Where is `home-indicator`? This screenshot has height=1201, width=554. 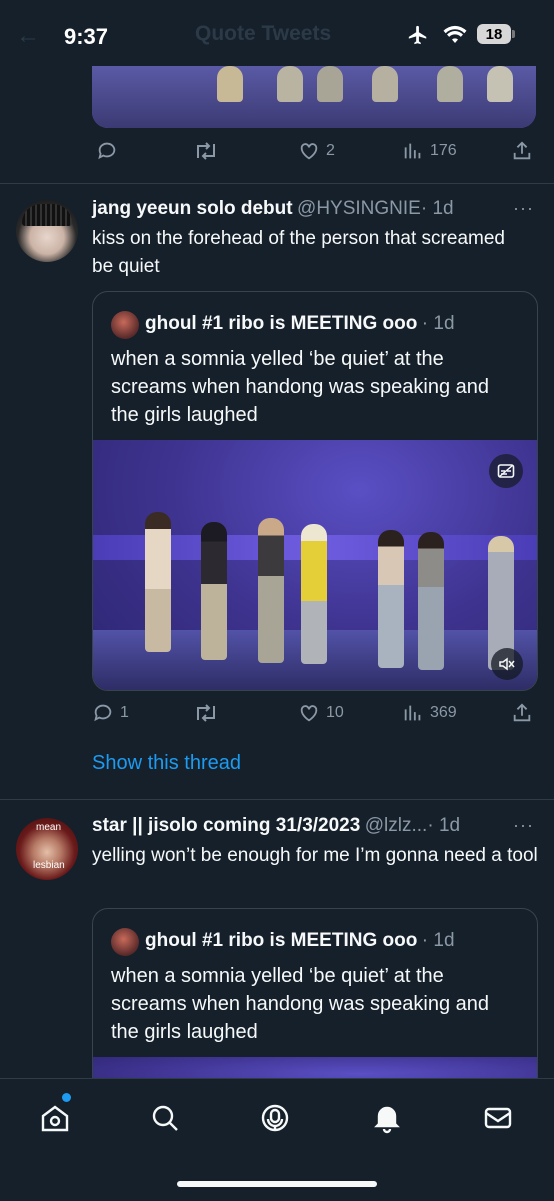 home-indicator is located at coordinates (277, 1184).